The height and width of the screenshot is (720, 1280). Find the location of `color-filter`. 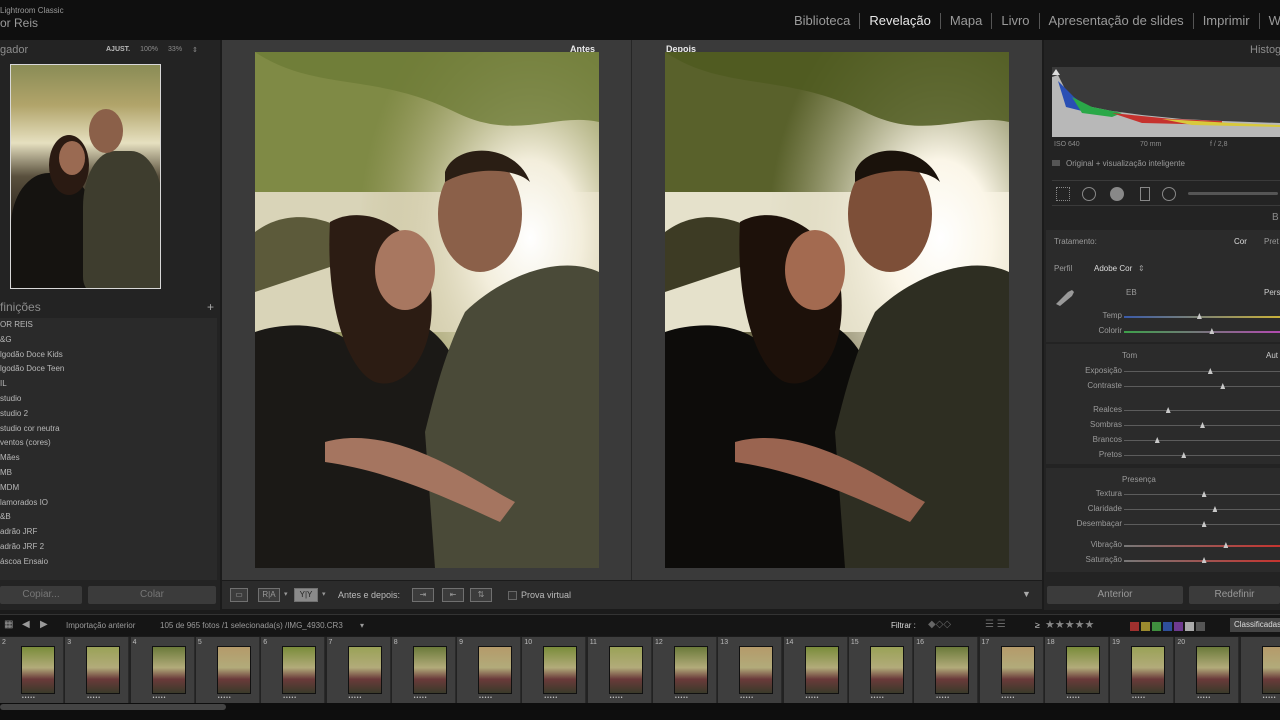

color-filter is located at coordinates (1167, 626).